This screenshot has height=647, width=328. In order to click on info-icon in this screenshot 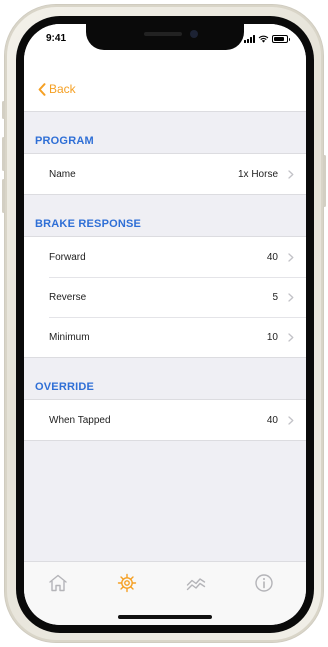, I will do `click(264, 583)`.